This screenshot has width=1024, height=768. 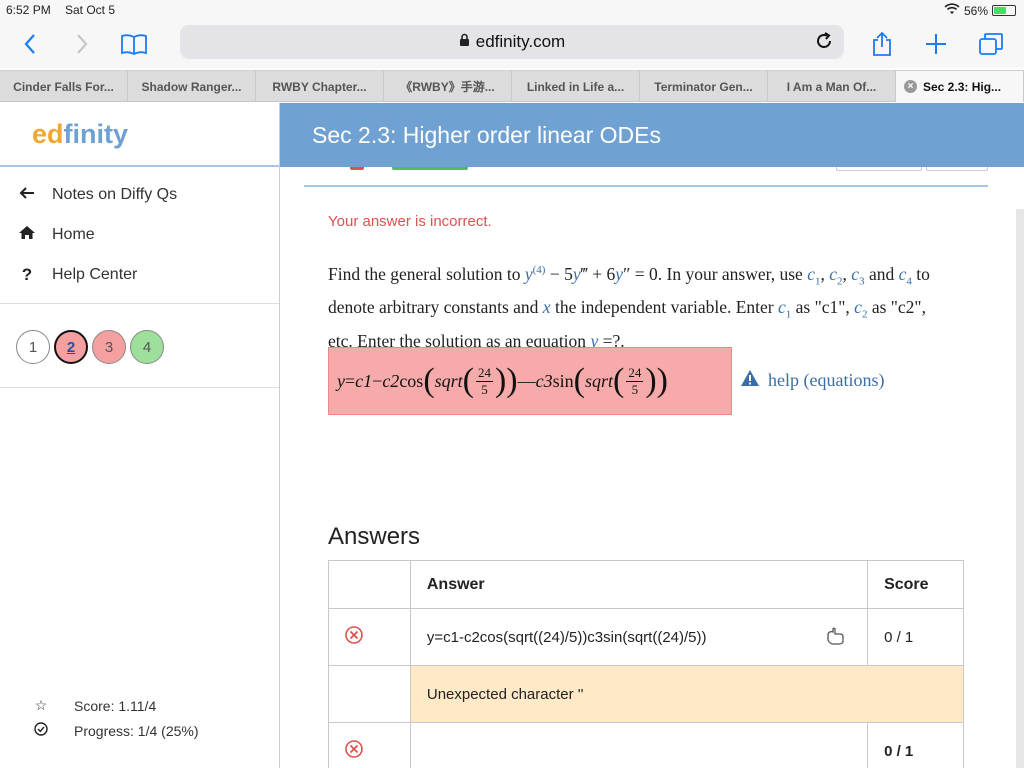 I want to click on question-1-button: 1, so click(x=33, y=347).